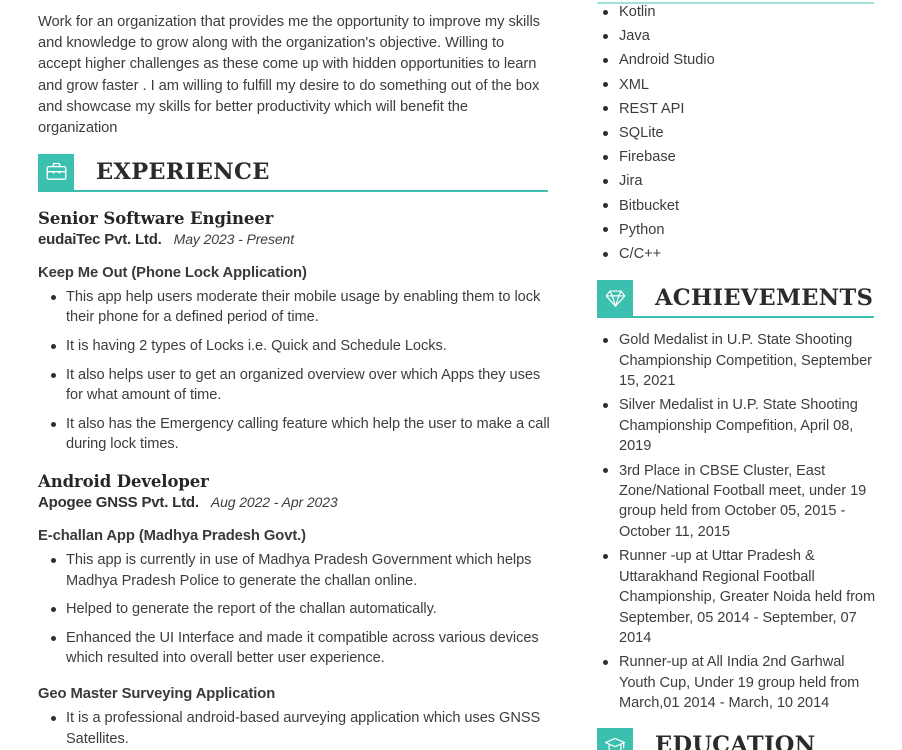 The height and width of the screenshot is (750, 902). Describe the element at coordinates (56, 171) in the screenshot. I see `briefcase-icon` at that location.